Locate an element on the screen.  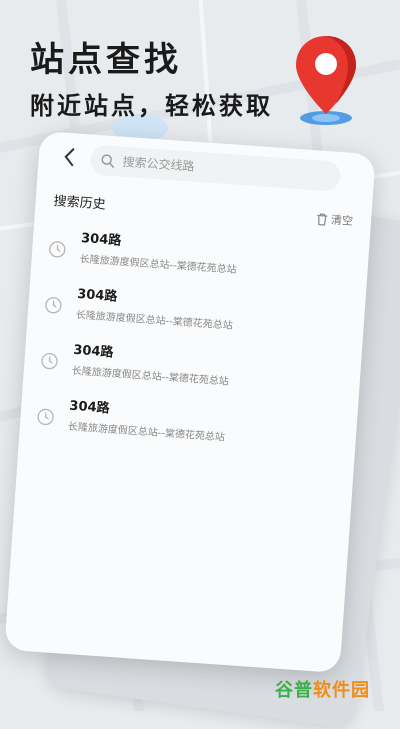
search-input is located at coordinates (222, 168).